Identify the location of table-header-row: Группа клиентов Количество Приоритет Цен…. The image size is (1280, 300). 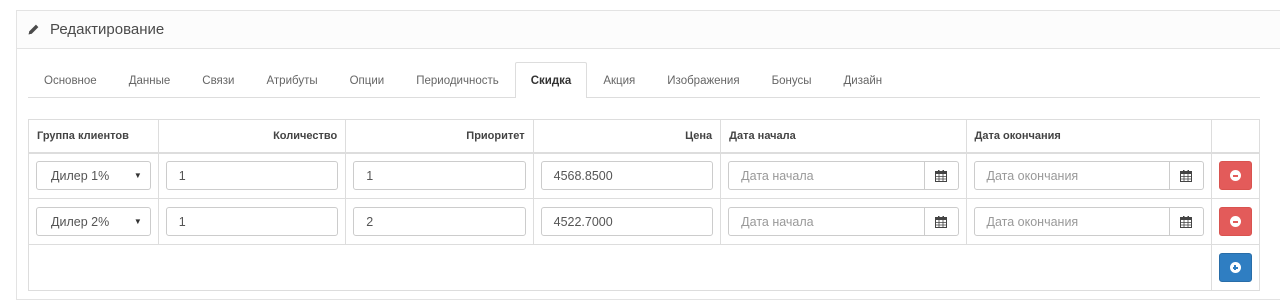
(644, 136).